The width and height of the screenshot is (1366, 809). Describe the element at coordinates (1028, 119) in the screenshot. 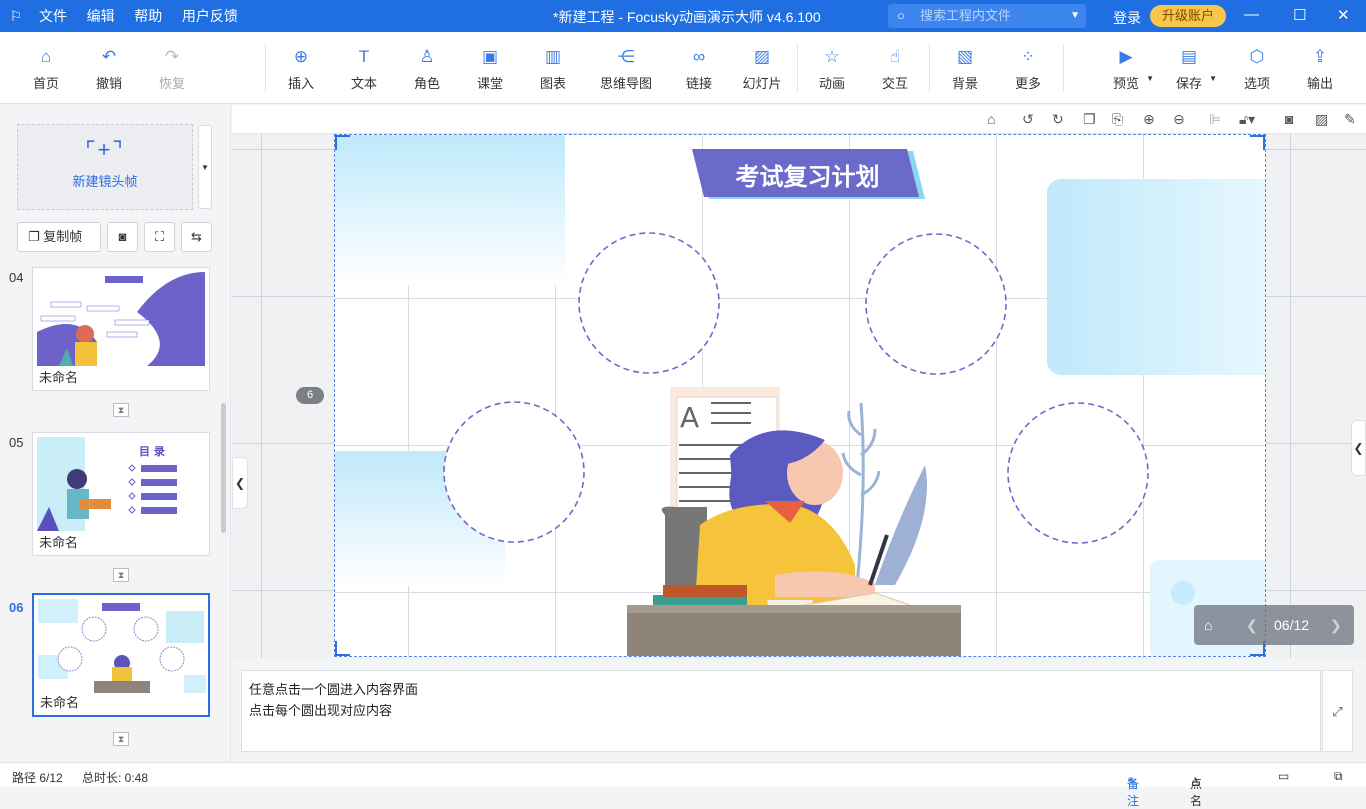

I see `rotate-left-icon: ↺` at that location.